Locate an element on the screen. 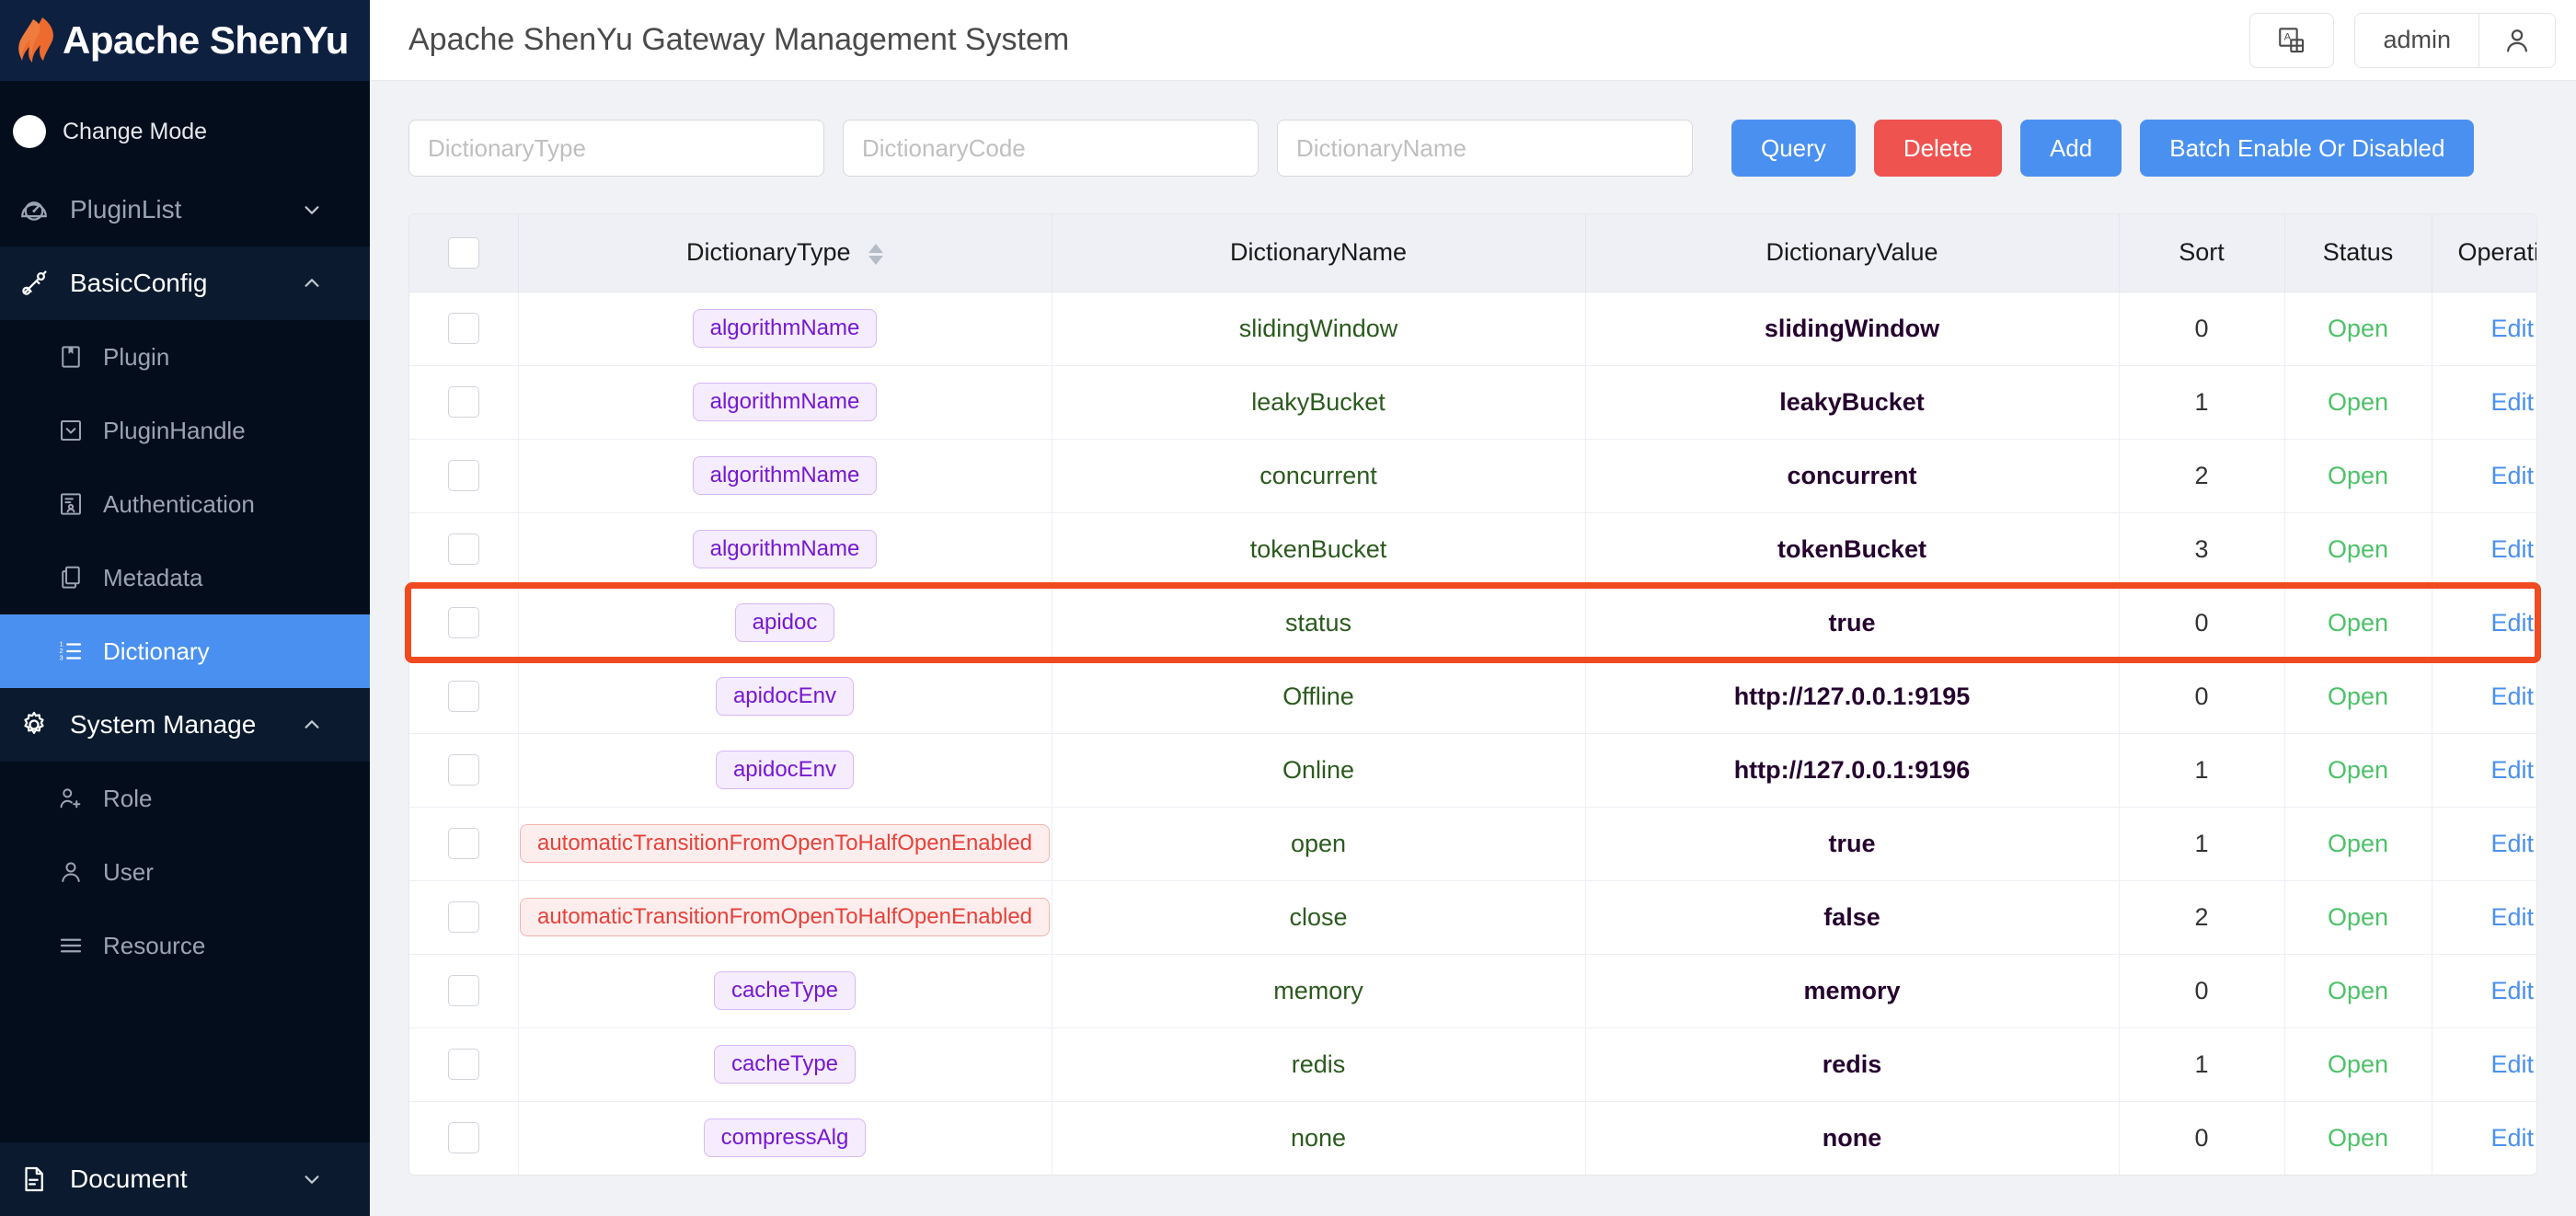  brand-header: Apache ShenYu is located at coordinates (185, 41).